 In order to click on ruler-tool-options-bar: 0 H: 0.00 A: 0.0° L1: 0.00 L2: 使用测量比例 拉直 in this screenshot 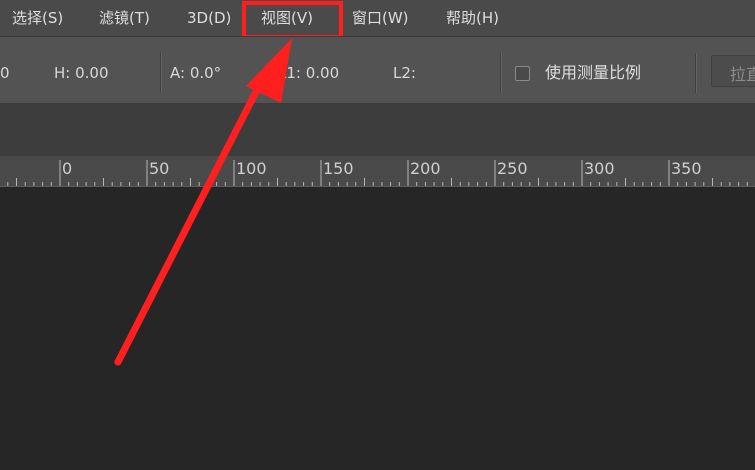, I will do `click(377, 70)`.